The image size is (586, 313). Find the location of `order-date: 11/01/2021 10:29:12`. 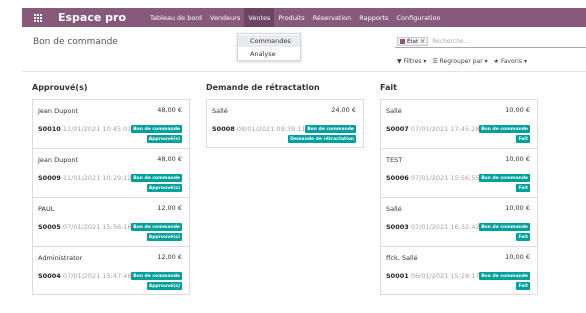

order-date: 11/01/2021 10:29:12 is located at coordinates (97, 178).